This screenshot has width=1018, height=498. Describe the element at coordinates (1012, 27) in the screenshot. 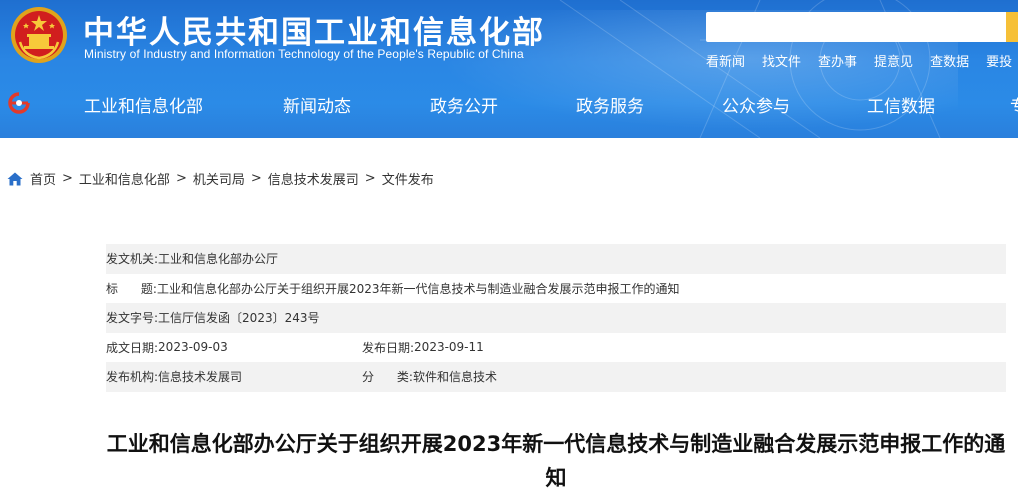

I see `search-button` at that location.